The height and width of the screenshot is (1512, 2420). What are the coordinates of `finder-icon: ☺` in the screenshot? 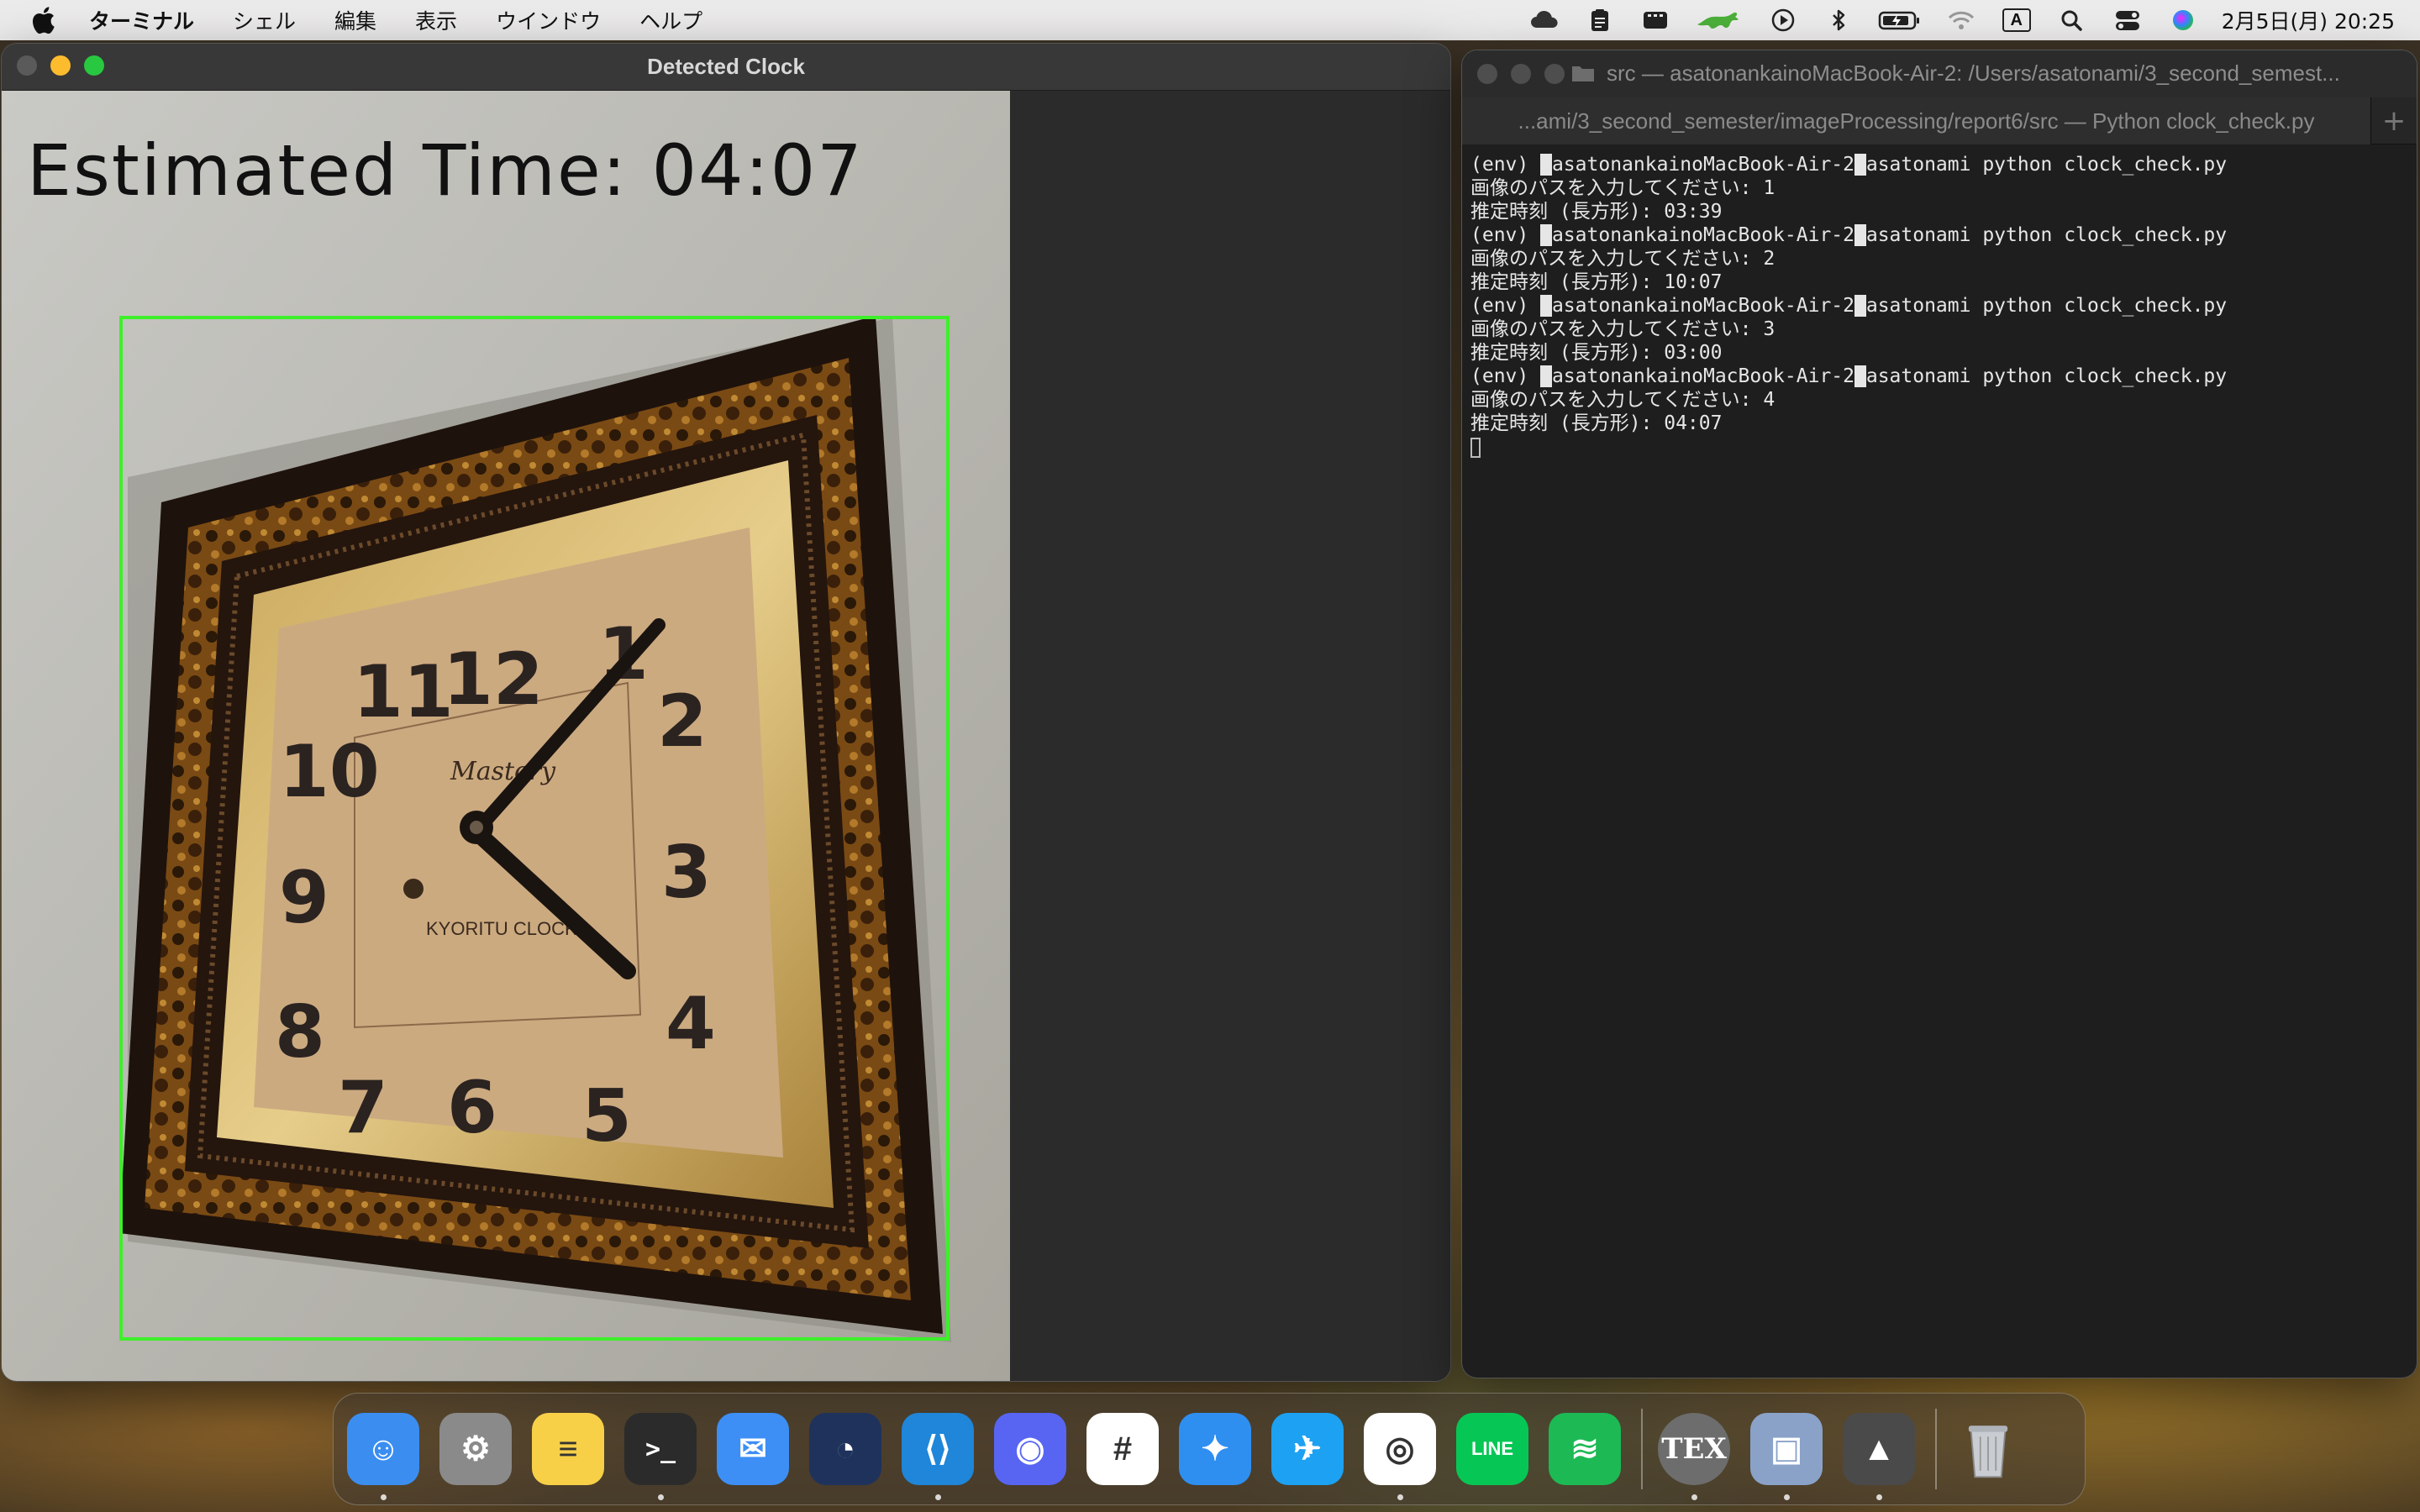 It's located at (383, 1456).